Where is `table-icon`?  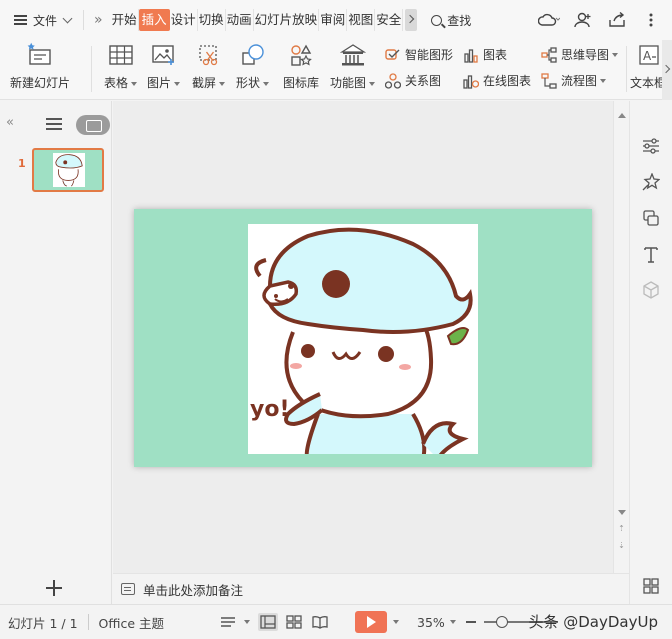
table-icon is located at coordinates (121, 55).